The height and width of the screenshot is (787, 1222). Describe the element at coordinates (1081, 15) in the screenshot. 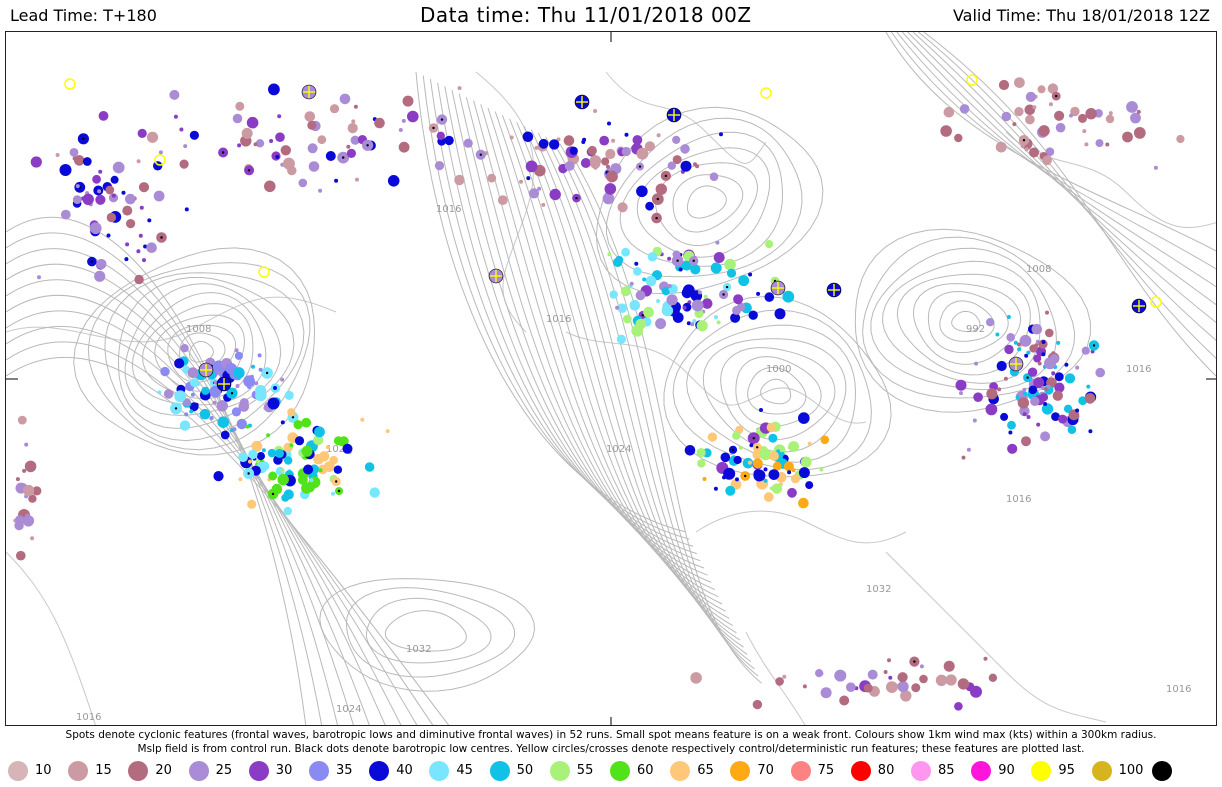

I see `valid-time-label: Valid Time: Thu 18/01/2018 12Z` at that location.